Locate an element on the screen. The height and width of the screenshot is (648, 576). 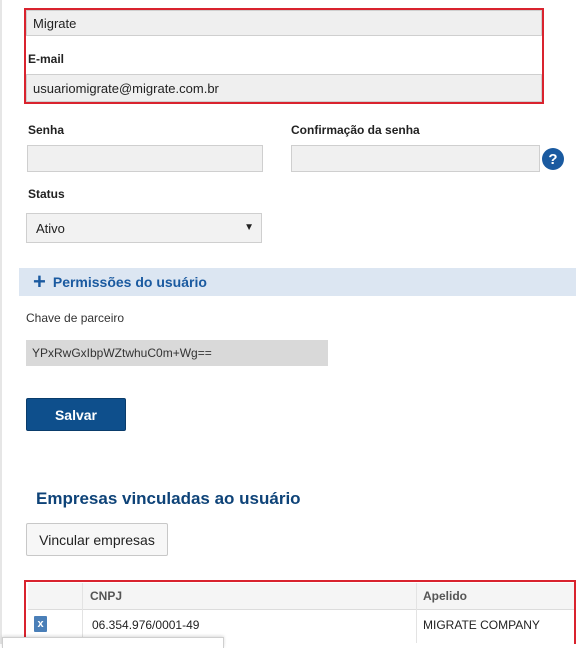
status-selected: Ativo is located at coordinates (50, 228).